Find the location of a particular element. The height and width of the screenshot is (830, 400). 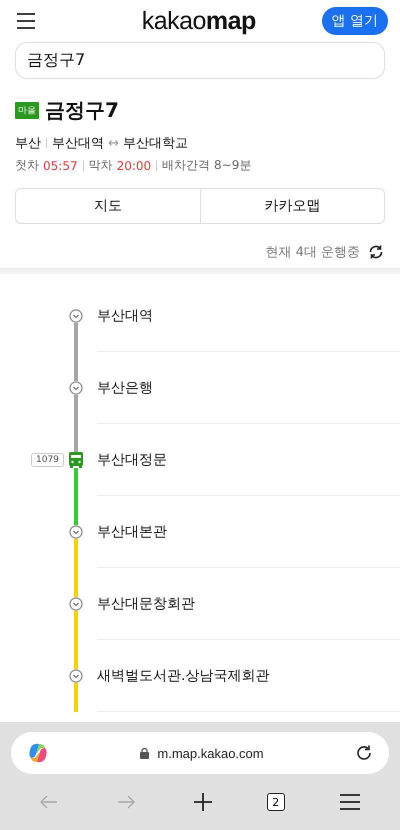

stop-name: 부산대문창회관 is located at coordinates (146, 603).